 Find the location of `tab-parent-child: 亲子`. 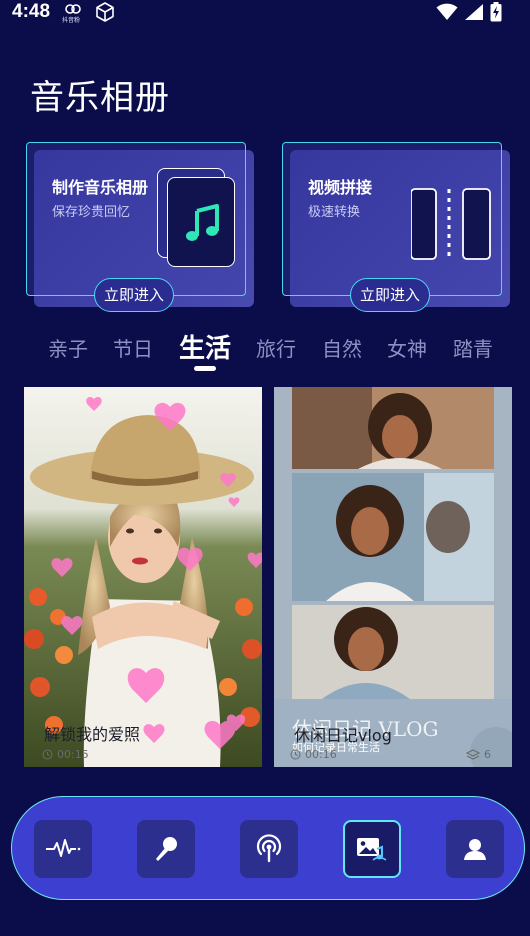

tab-parent-child: 亲子 is located at coordinates (68, 347).